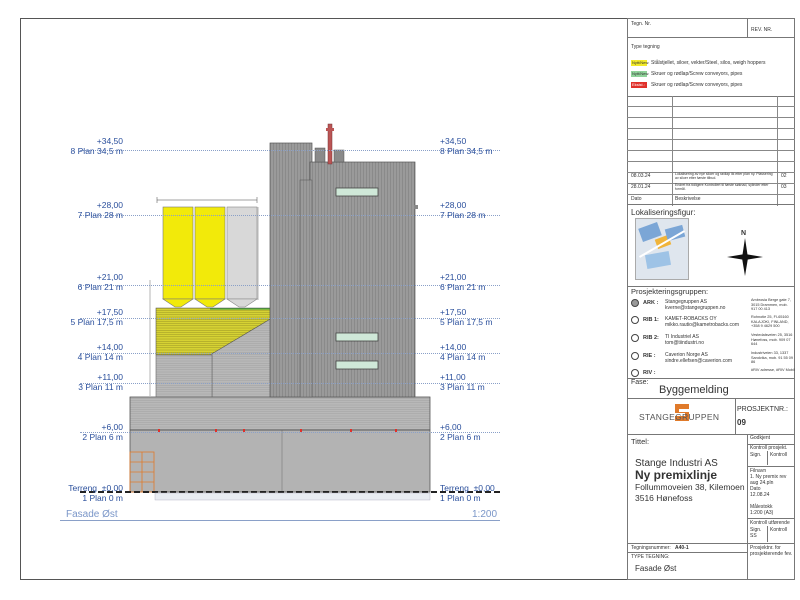  Describe the element at coordinates (684, 343) in the screenshot. I see `role-email: tom@tiindustri.no` at that location.